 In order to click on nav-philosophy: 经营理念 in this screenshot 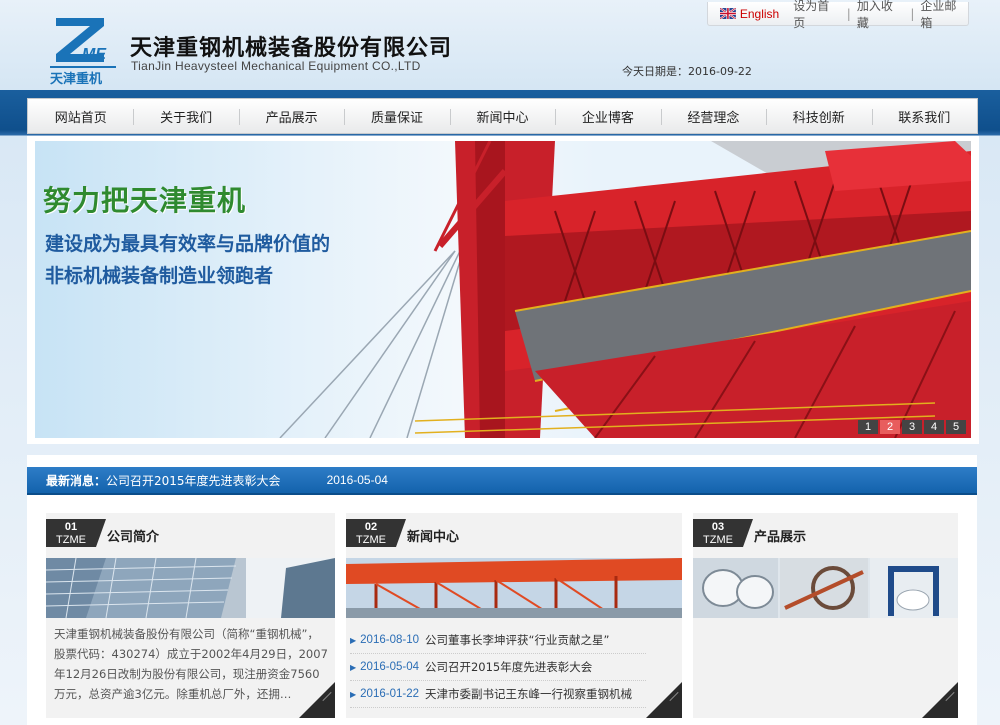, I will do `click(713, 116)`.